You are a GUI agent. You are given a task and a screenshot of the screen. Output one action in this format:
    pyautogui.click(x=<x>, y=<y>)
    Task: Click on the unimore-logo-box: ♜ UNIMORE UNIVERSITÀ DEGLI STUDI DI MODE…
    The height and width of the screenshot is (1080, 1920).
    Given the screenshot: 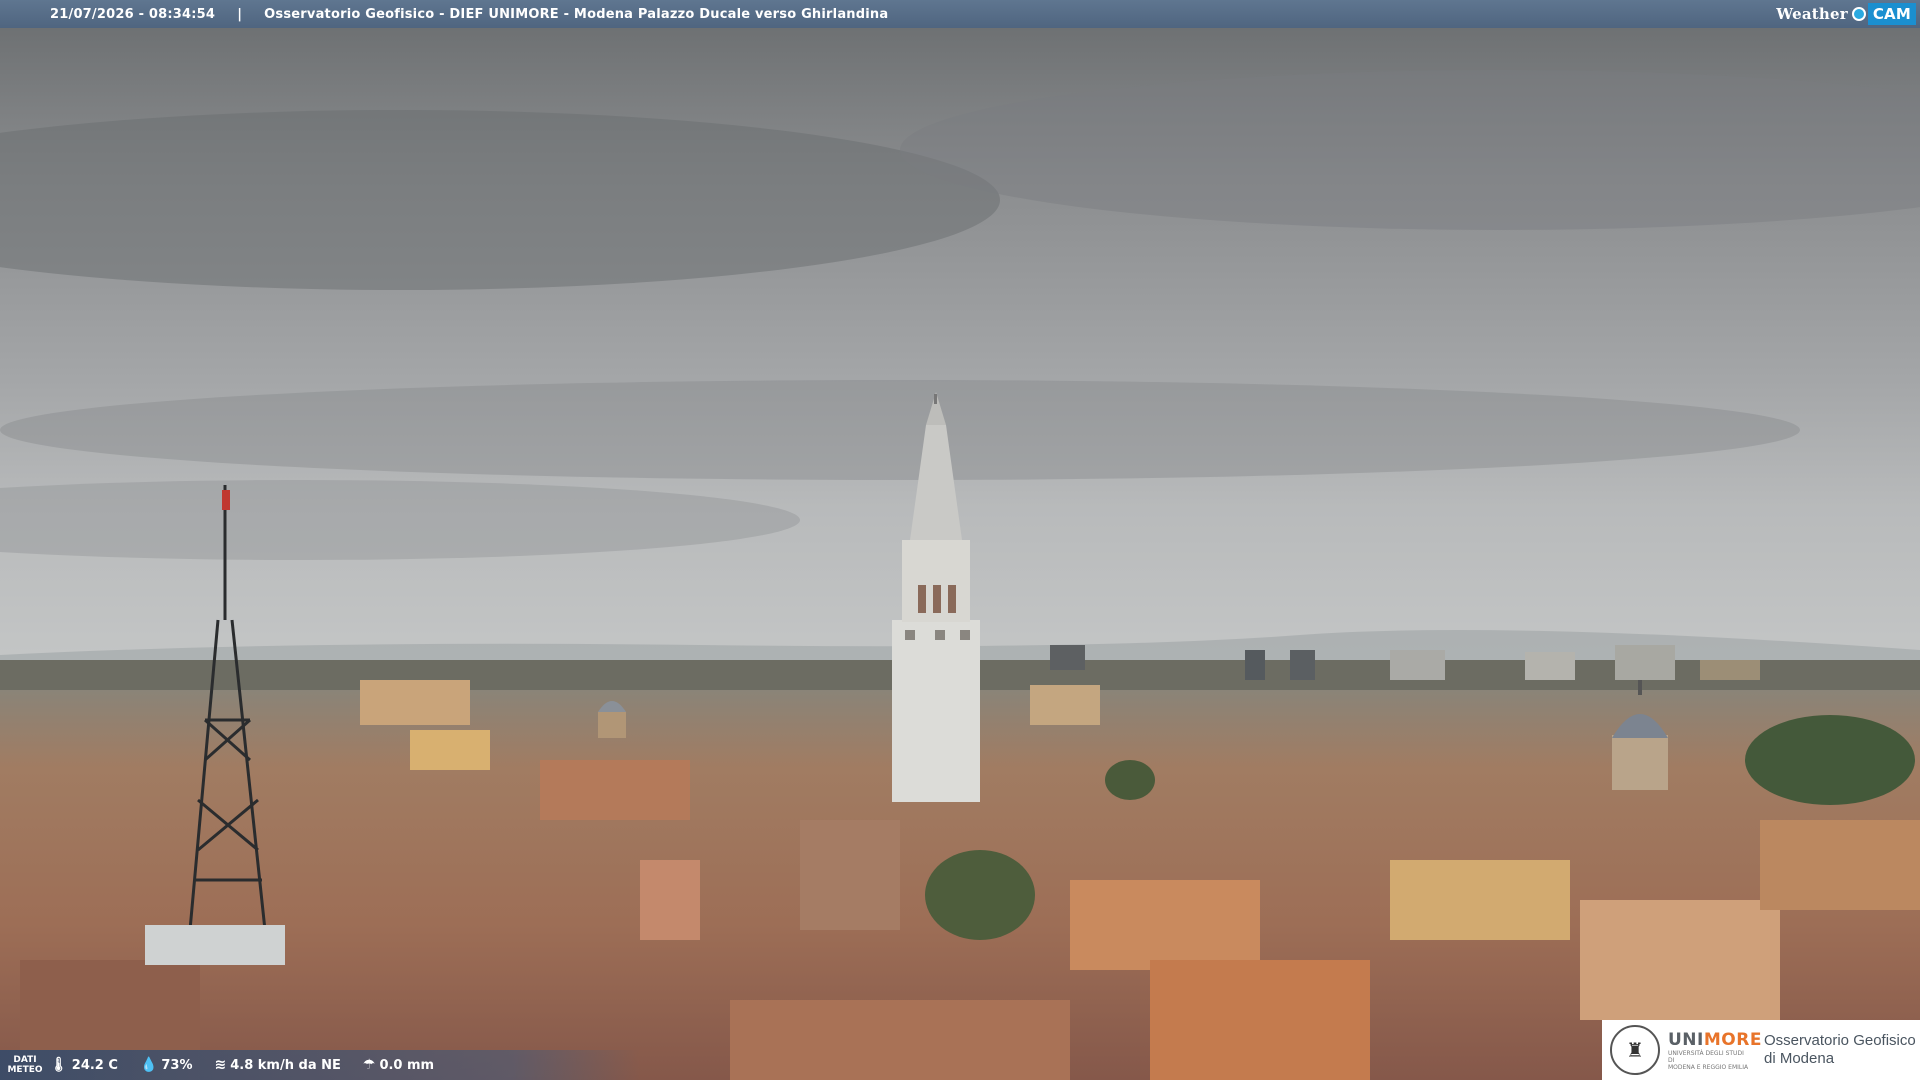 What is the action you would take?
    pyautogui.click(x=1761, y=1050)
    